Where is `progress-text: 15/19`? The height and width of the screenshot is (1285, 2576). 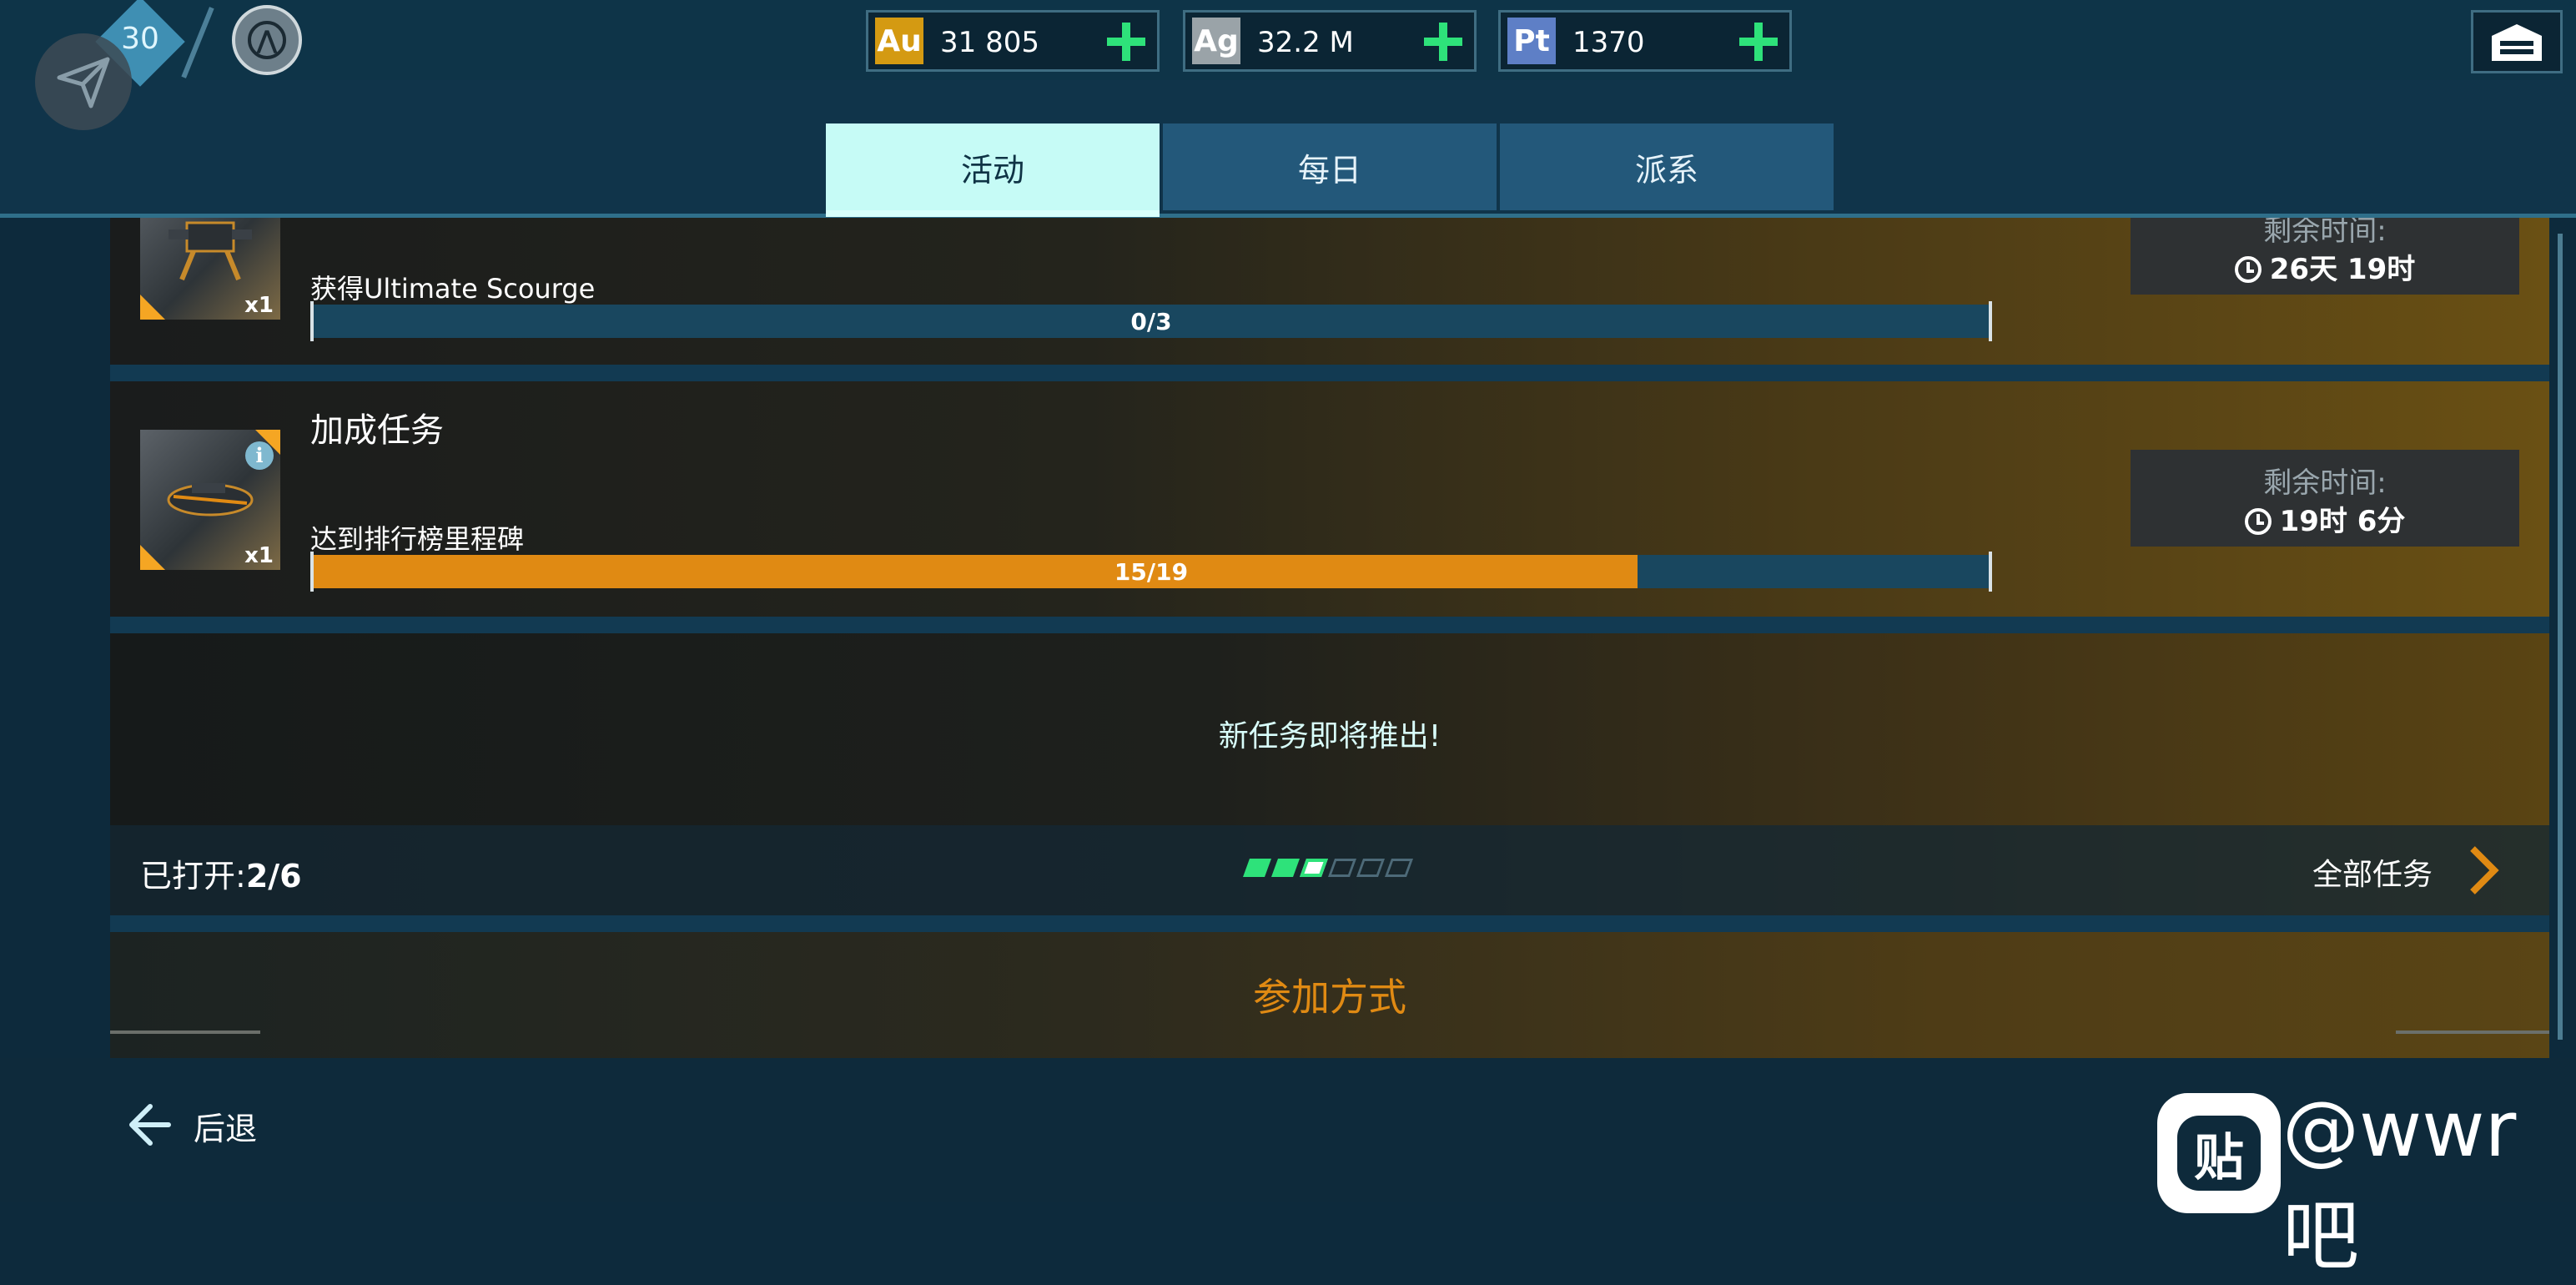 progress-text: 15/19 is located at coordinates (1151, 572).